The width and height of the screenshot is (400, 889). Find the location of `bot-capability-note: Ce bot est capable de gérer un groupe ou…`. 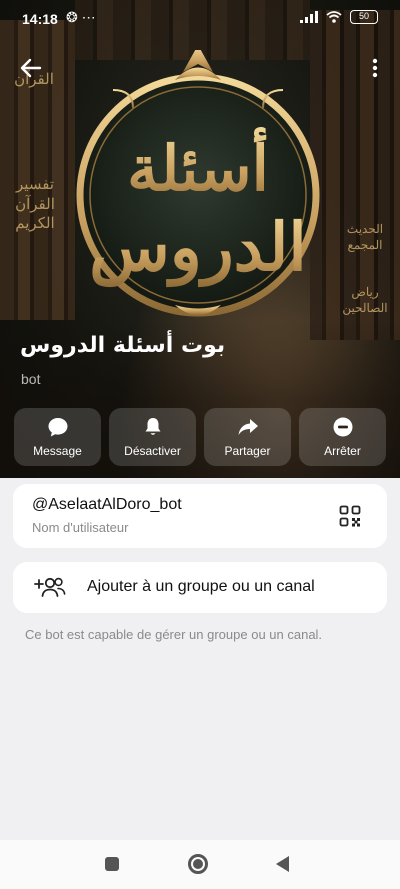

bot-capability-note: Ce bot est capable de gérer un groupe ou… is located at coordinates (174, 634).